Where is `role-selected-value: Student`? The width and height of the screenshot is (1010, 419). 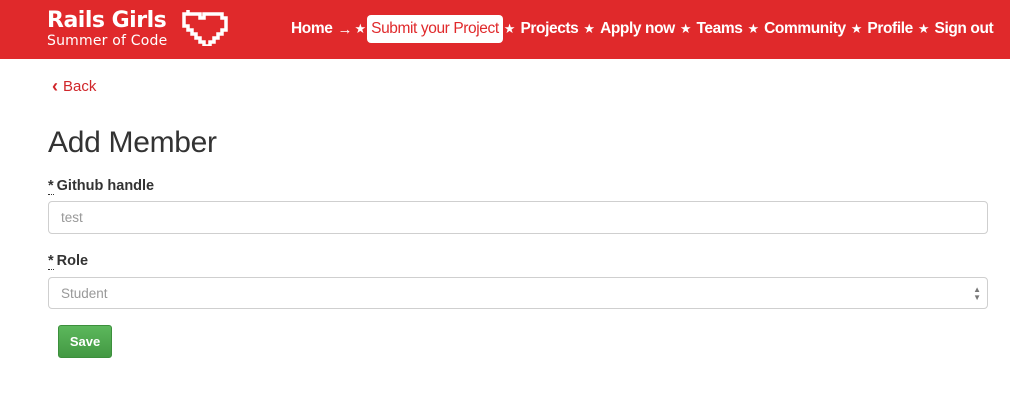 role-selected-value: Student is located at coordinates (84, 293).